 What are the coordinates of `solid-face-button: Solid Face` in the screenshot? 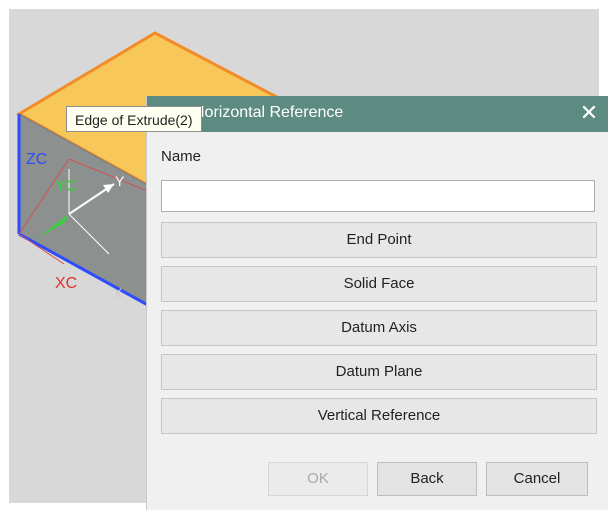 It's located at (379, 284).